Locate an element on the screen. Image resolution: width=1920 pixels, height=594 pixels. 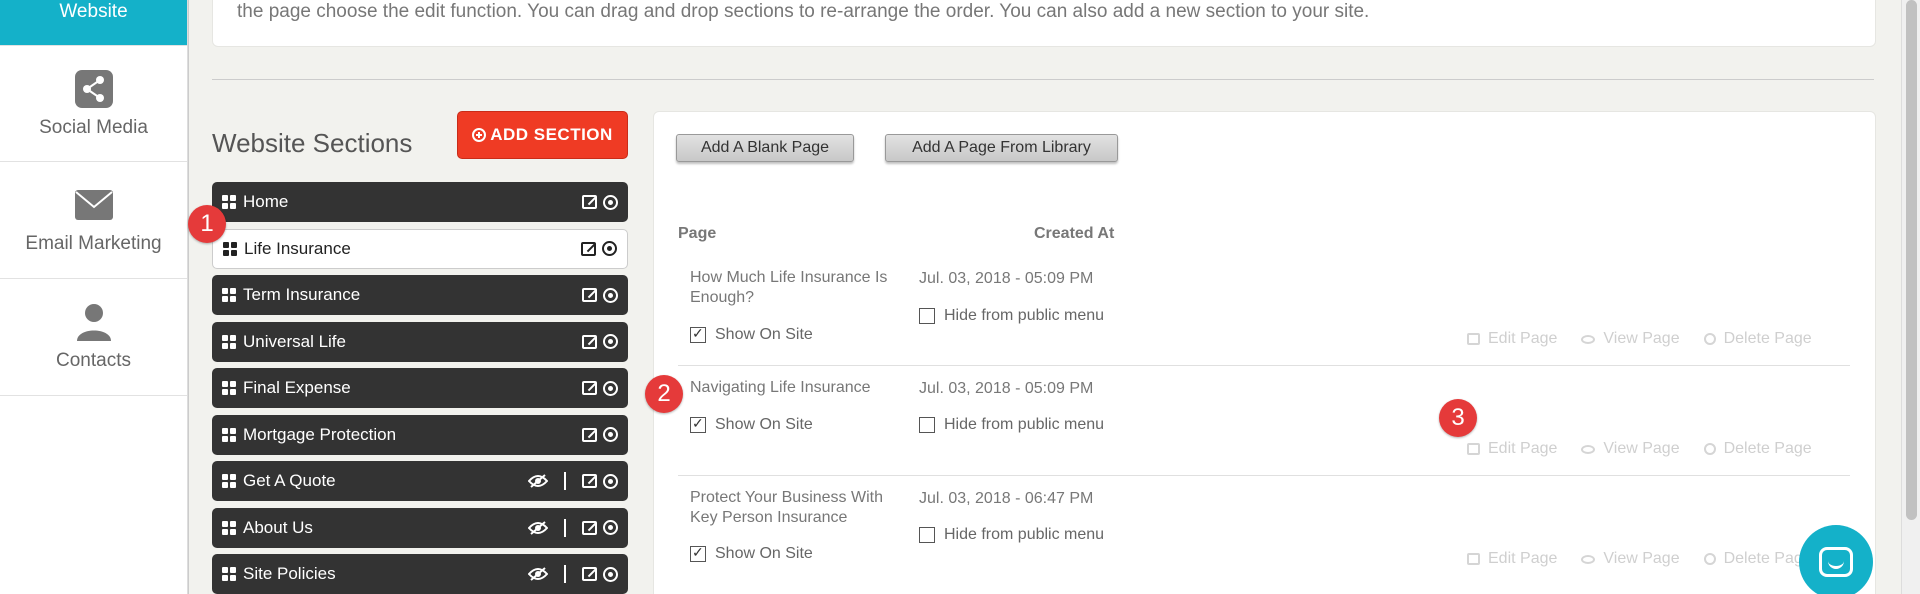
column-header-page: Page is located at coordinates (697, 233).